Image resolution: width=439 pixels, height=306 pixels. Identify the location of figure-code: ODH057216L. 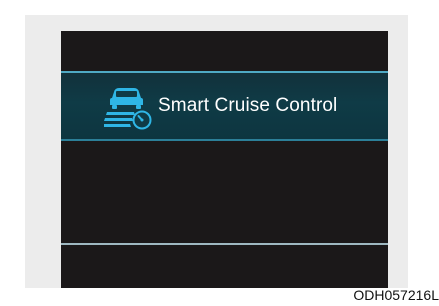
(396, 295).